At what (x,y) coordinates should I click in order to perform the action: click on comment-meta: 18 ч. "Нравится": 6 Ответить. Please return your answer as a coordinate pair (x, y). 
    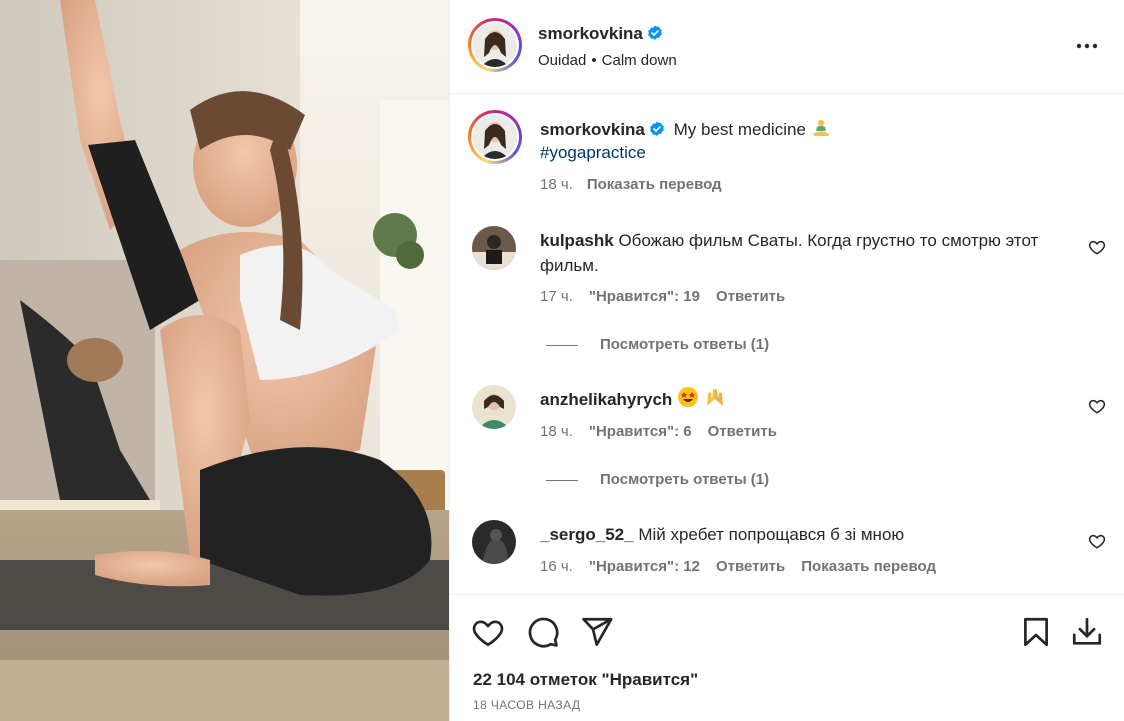
    Looking at the image, I should click on (666, 431).